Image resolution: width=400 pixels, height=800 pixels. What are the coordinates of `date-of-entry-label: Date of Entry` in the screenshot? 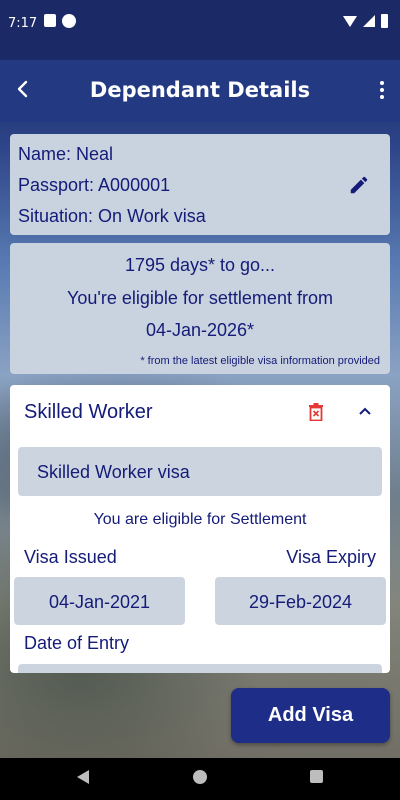 It's located at (77, 643).